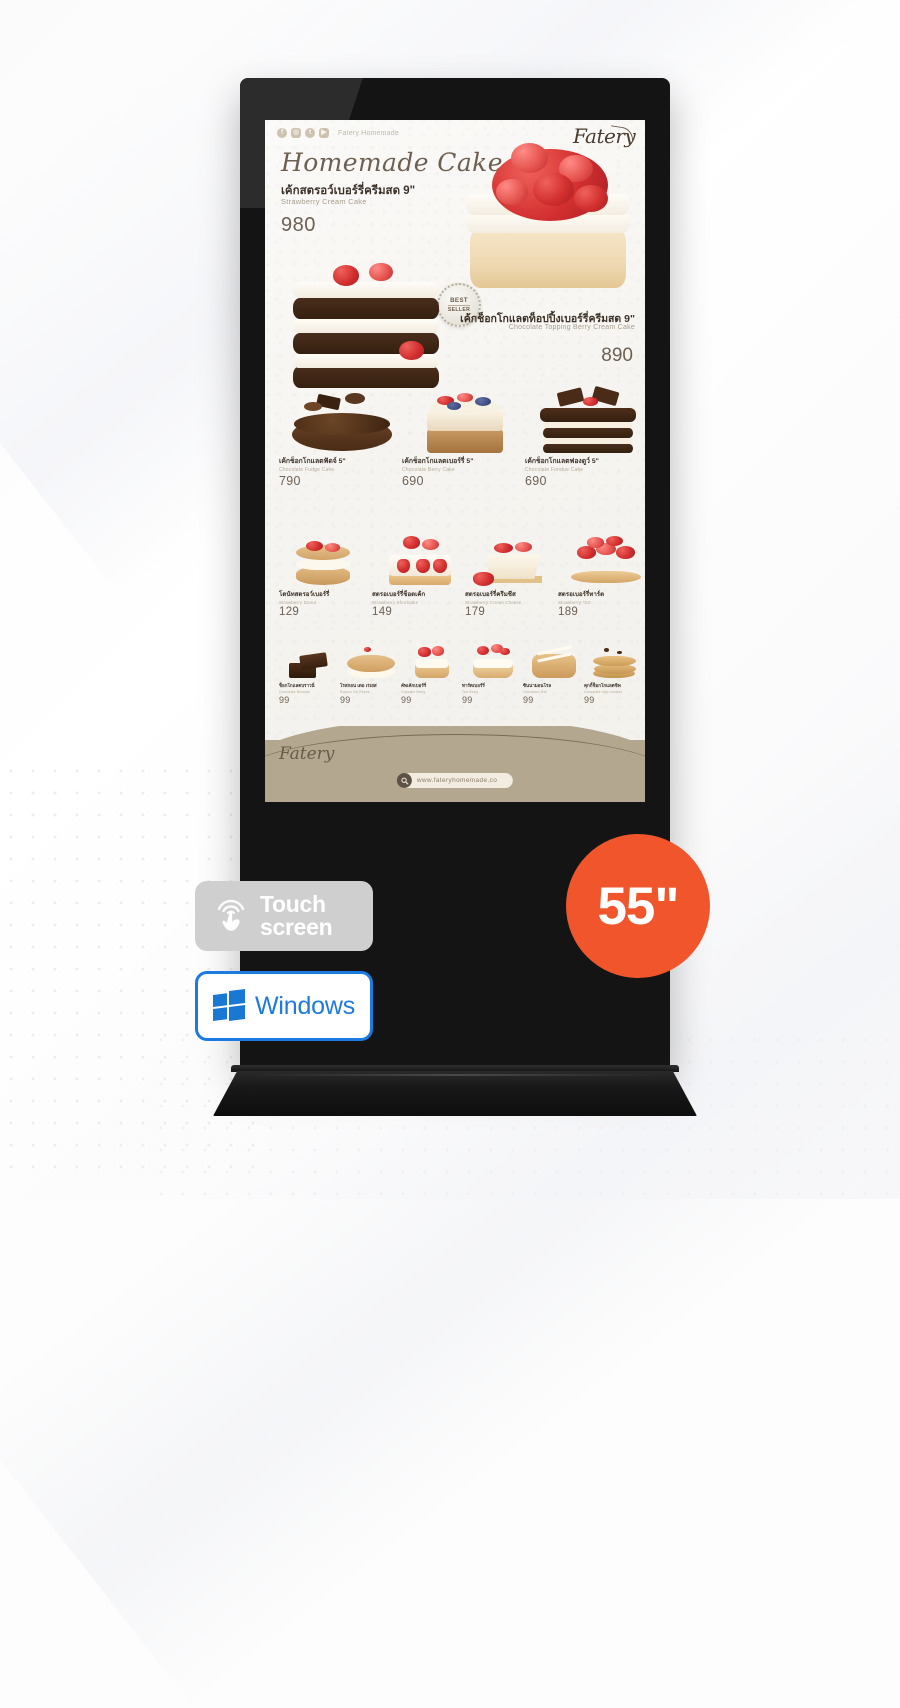  I want to click on item-name-th: เค้กช็อกโกแลตเบอร์รี่ 5", so click(438, 461).